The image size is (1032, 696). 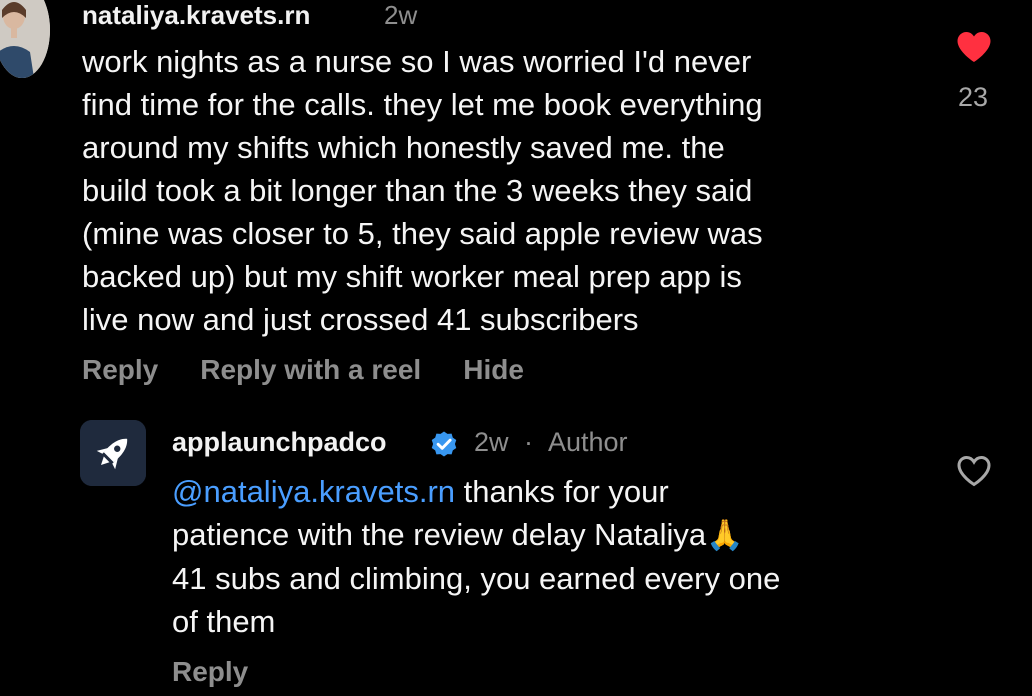 What do you see at coordinates (360, 319) in the screenshot?
I see `comment-text-line: live now and just crossed 41 subscribers` at bounding box center [360, 319].